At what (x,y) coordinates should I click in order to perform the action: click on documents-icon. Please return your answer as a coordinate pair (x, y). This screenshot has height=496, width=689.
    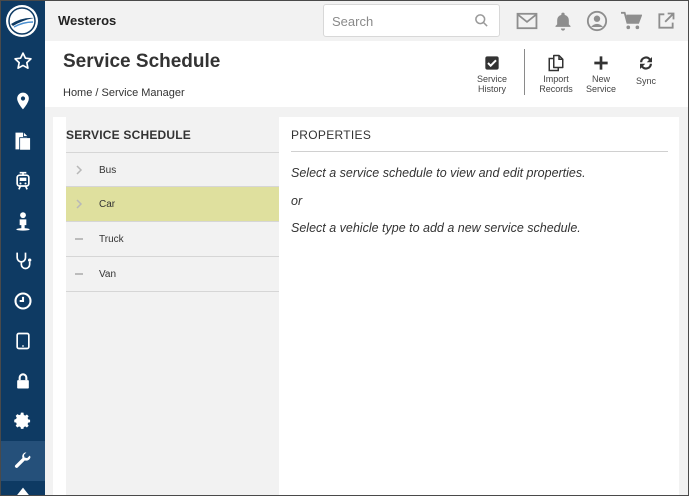
    Looking at the image, I should click on (23, 141).